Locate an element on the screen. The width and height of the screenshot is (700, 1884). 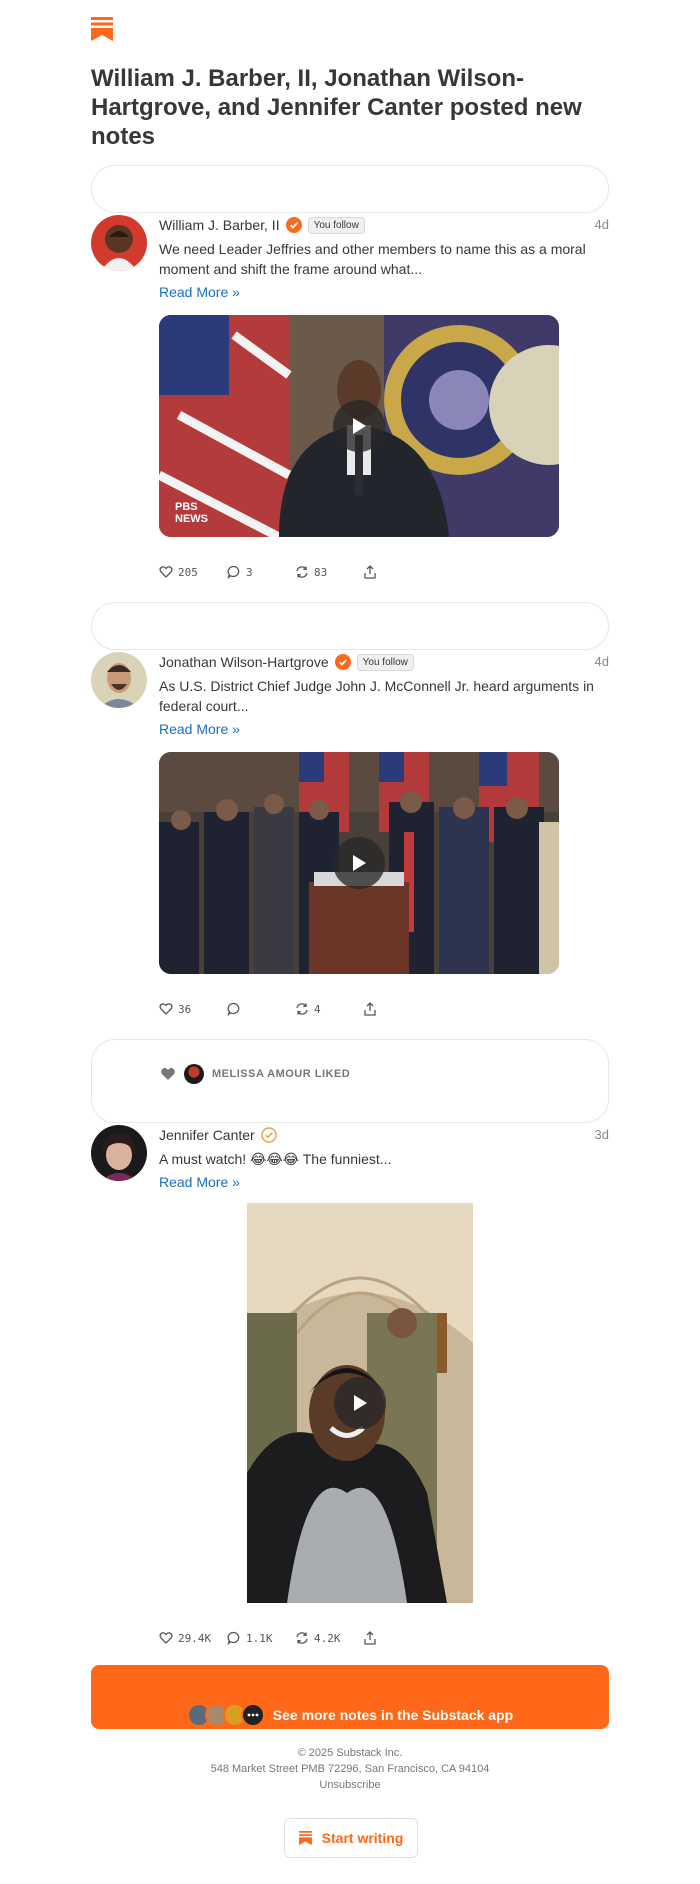
like-count: 29.4K is located at coordinates (195, 1638).